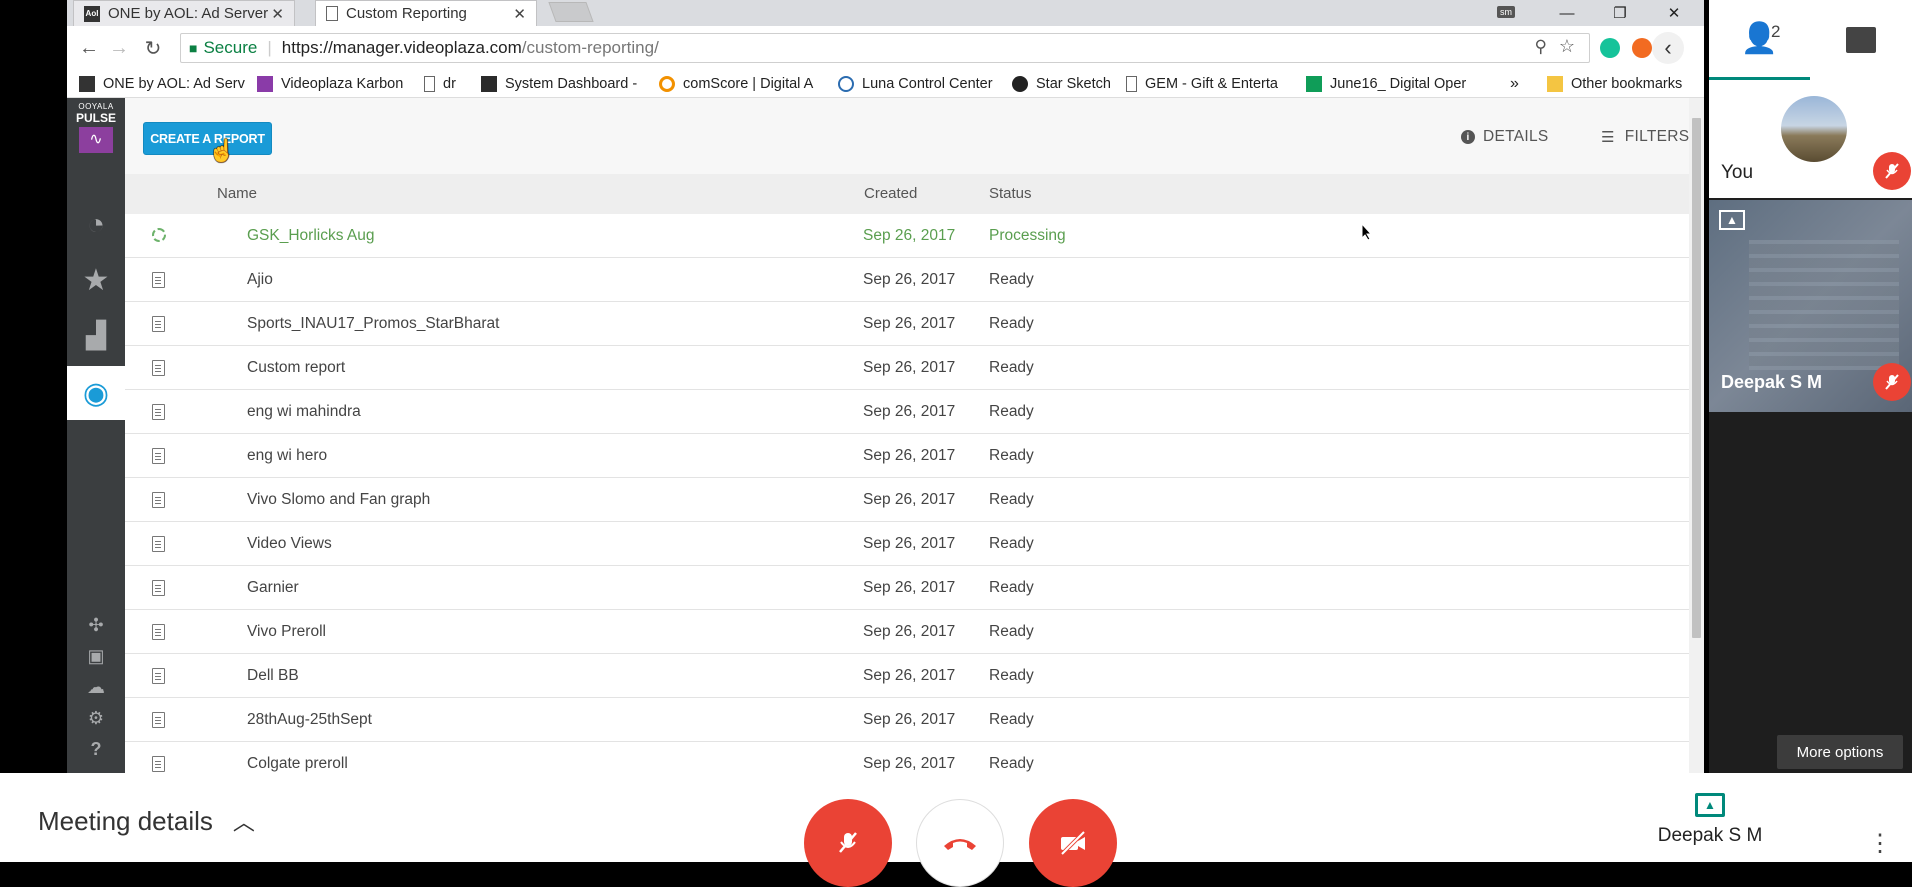 This screenshot has width=1912, height=887. Describe the element at coordinates (153, 48) in the screenshot. I see `reload-icon: ↻` at that location.